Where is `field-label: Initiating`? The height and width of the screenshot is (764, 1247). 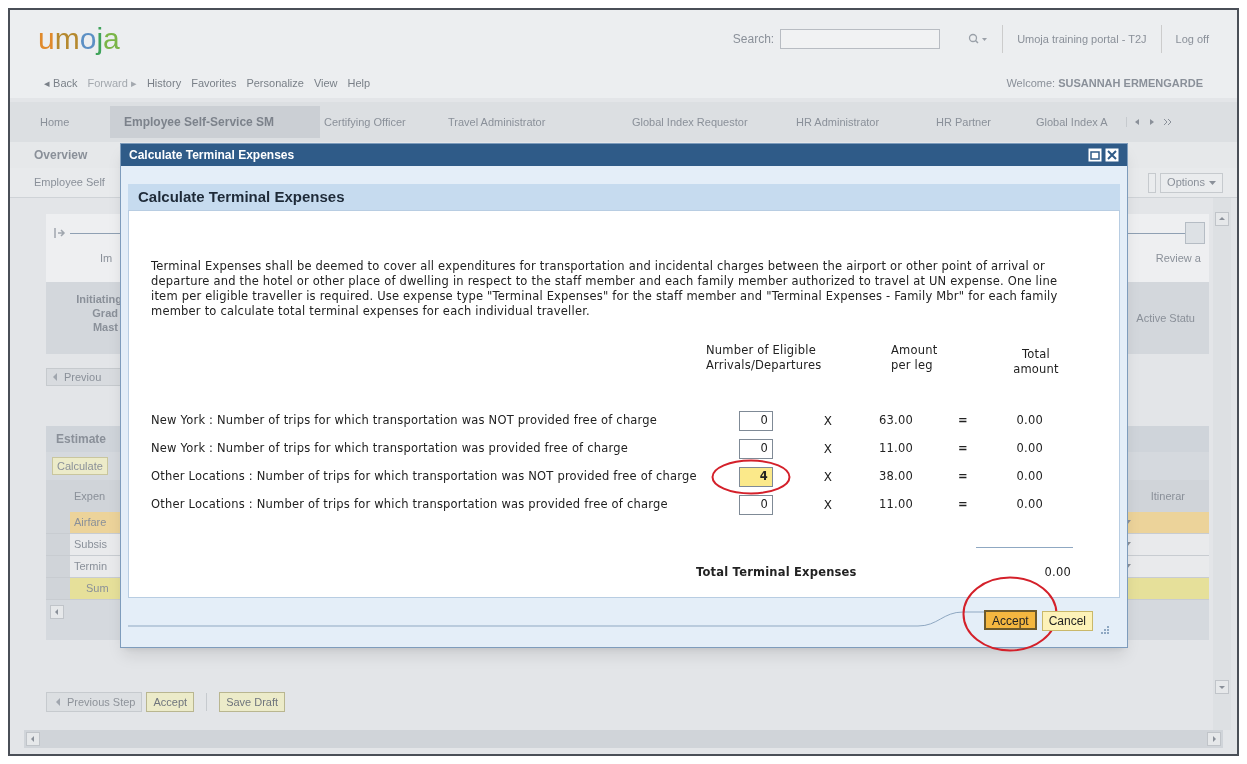 field-label: Initiating is located at coordinates (99, 299).